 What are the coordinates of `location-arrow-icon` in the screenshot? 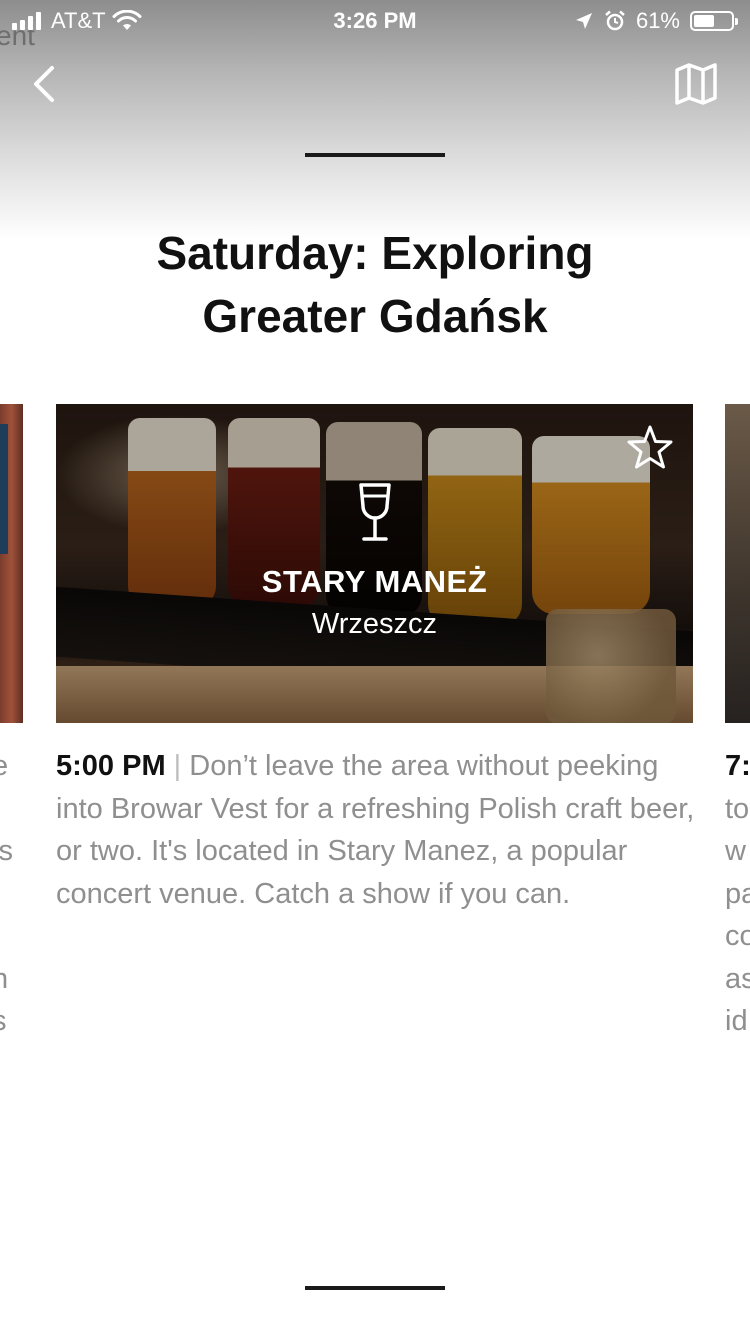 It's located at (583, 21).